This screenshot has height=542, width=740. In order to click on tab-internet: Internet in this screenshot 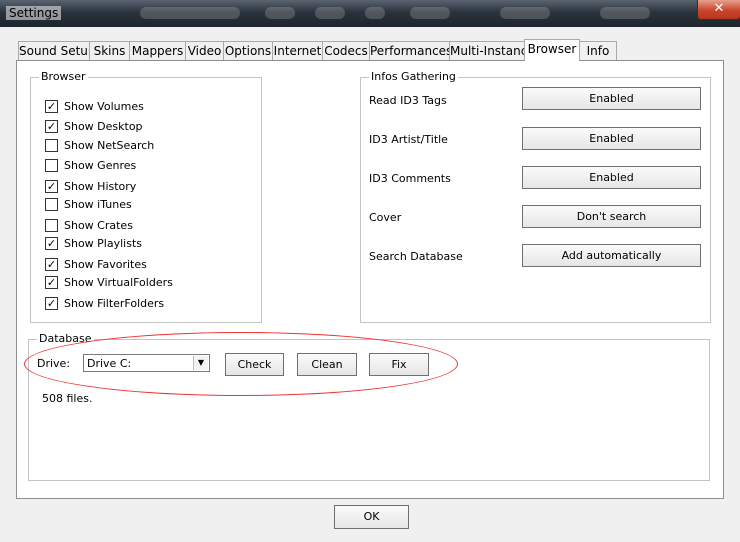, I will do `click(297, 51)`.